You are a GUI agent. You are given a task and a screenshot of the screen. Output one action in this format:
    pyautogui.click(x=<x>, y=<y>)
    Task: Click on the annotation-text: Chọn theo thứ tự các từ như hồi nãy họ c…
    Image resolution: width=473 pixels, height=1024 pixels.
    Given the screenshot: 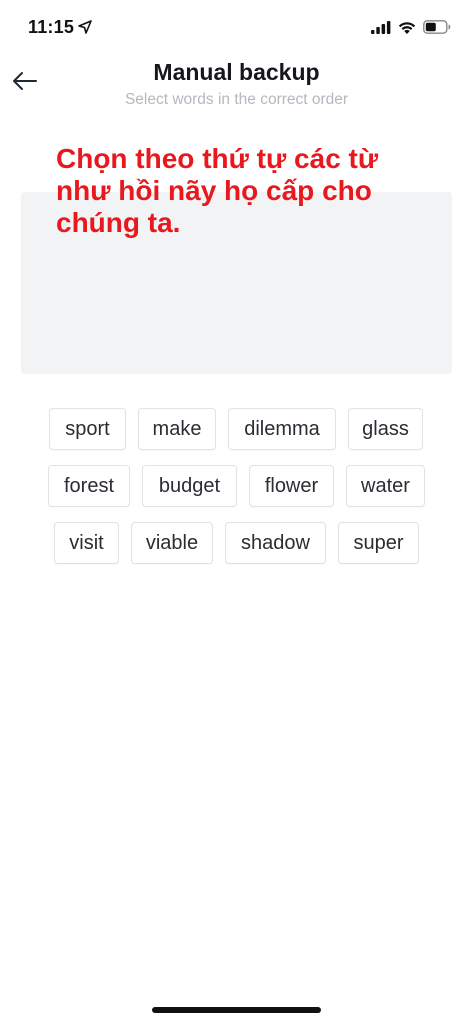 What is the action you would take?
    pyautogui.click(x=217, y=190)
    